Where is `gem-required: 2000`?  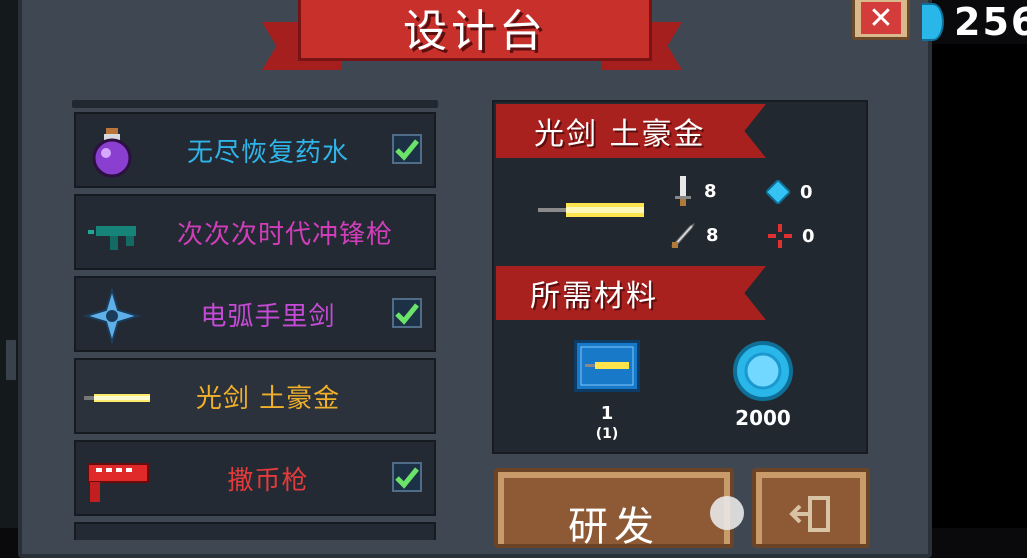
gem-required: 2000 is located at coordinates (763, 418).